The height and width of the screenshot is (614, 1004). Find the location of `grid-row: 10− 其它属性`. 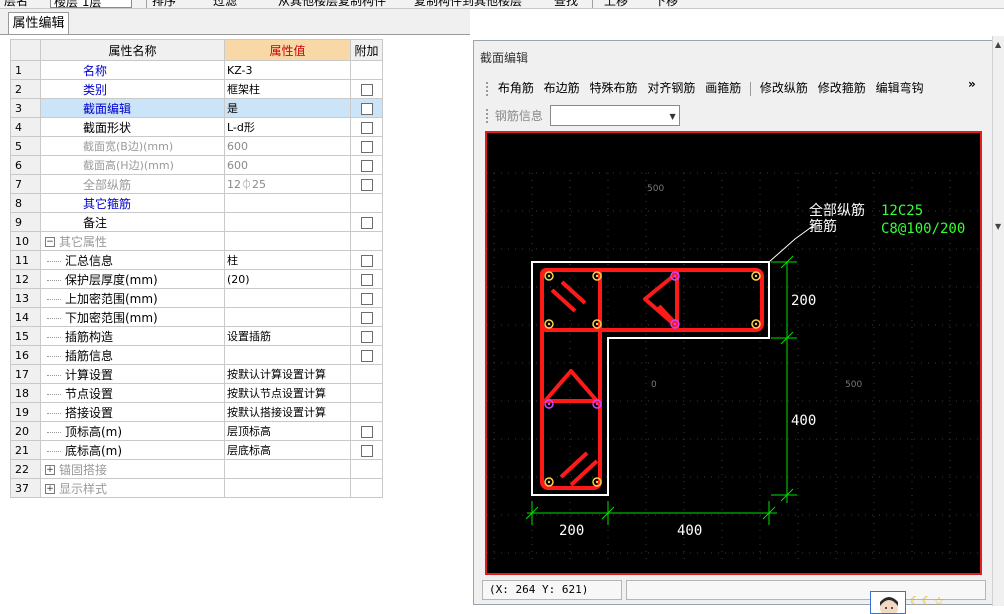

grid-row: 10− 其它属性 is located at coordinates (196, 241).